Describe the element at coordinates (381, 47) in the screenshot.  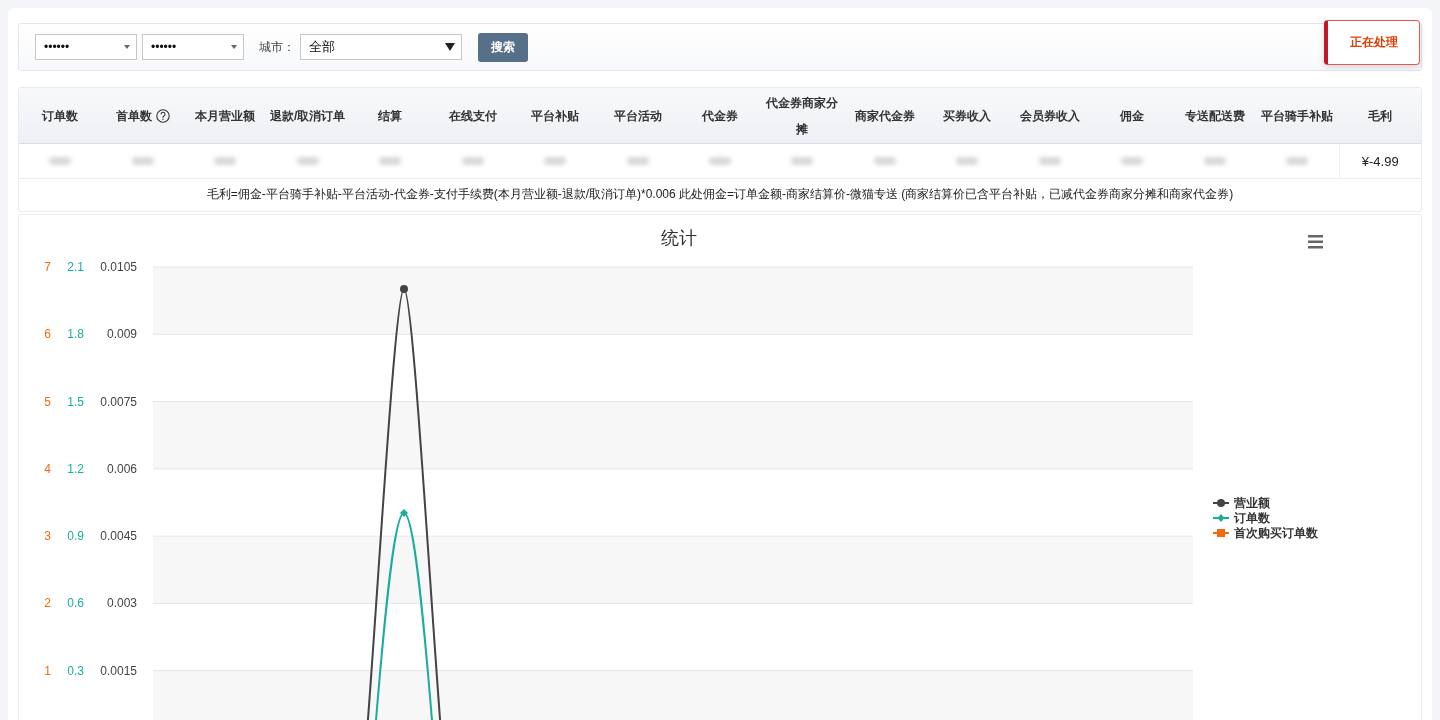
I see `city-dropdown: 全部` at that location.